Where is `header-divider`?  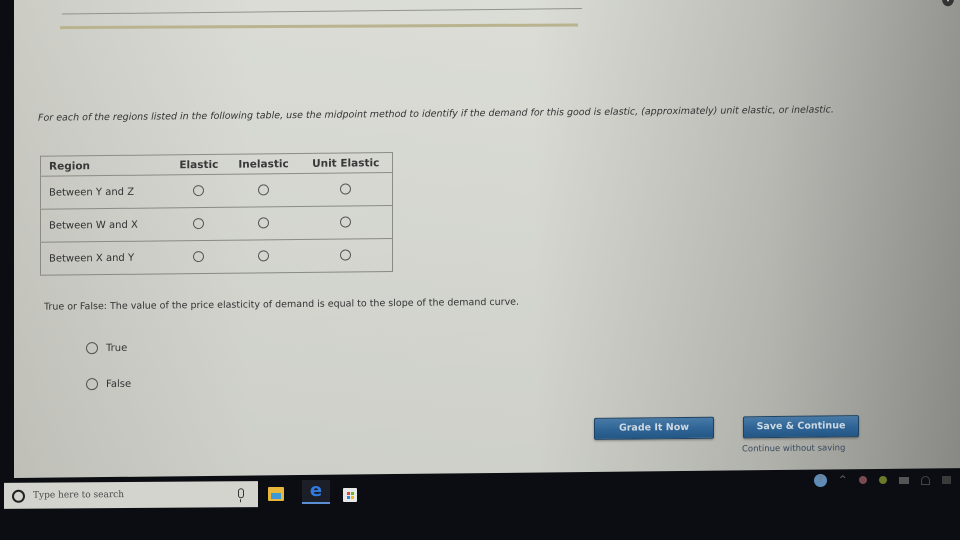 header-divider is located at coordinates (322, 11).